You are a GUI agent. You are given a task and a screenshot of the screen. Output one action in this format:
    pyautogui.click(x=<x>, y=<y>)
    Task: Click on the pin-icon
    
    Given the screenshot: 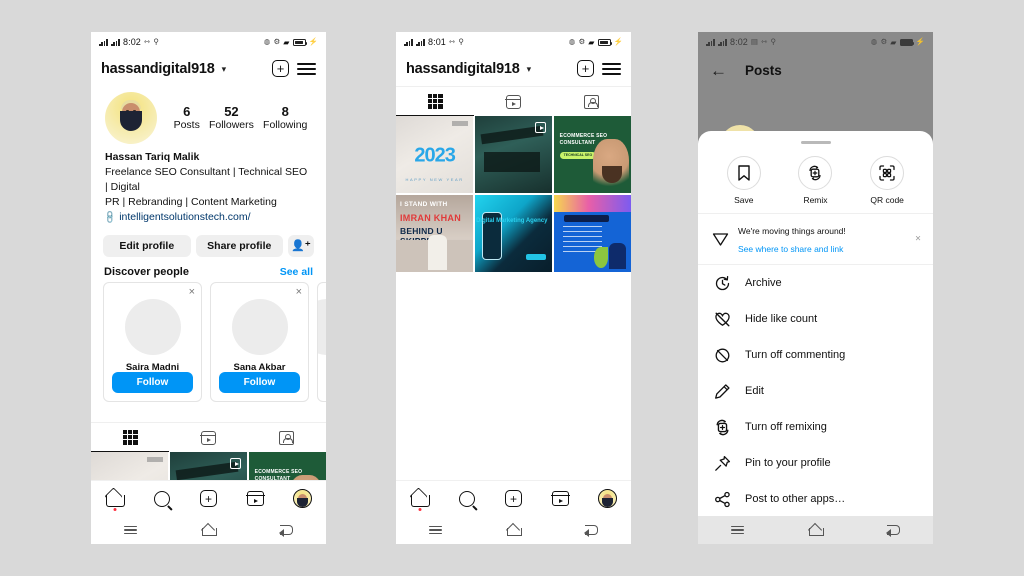 What is the action you would take?
    pyautogui.click(x=722, y=463)
    